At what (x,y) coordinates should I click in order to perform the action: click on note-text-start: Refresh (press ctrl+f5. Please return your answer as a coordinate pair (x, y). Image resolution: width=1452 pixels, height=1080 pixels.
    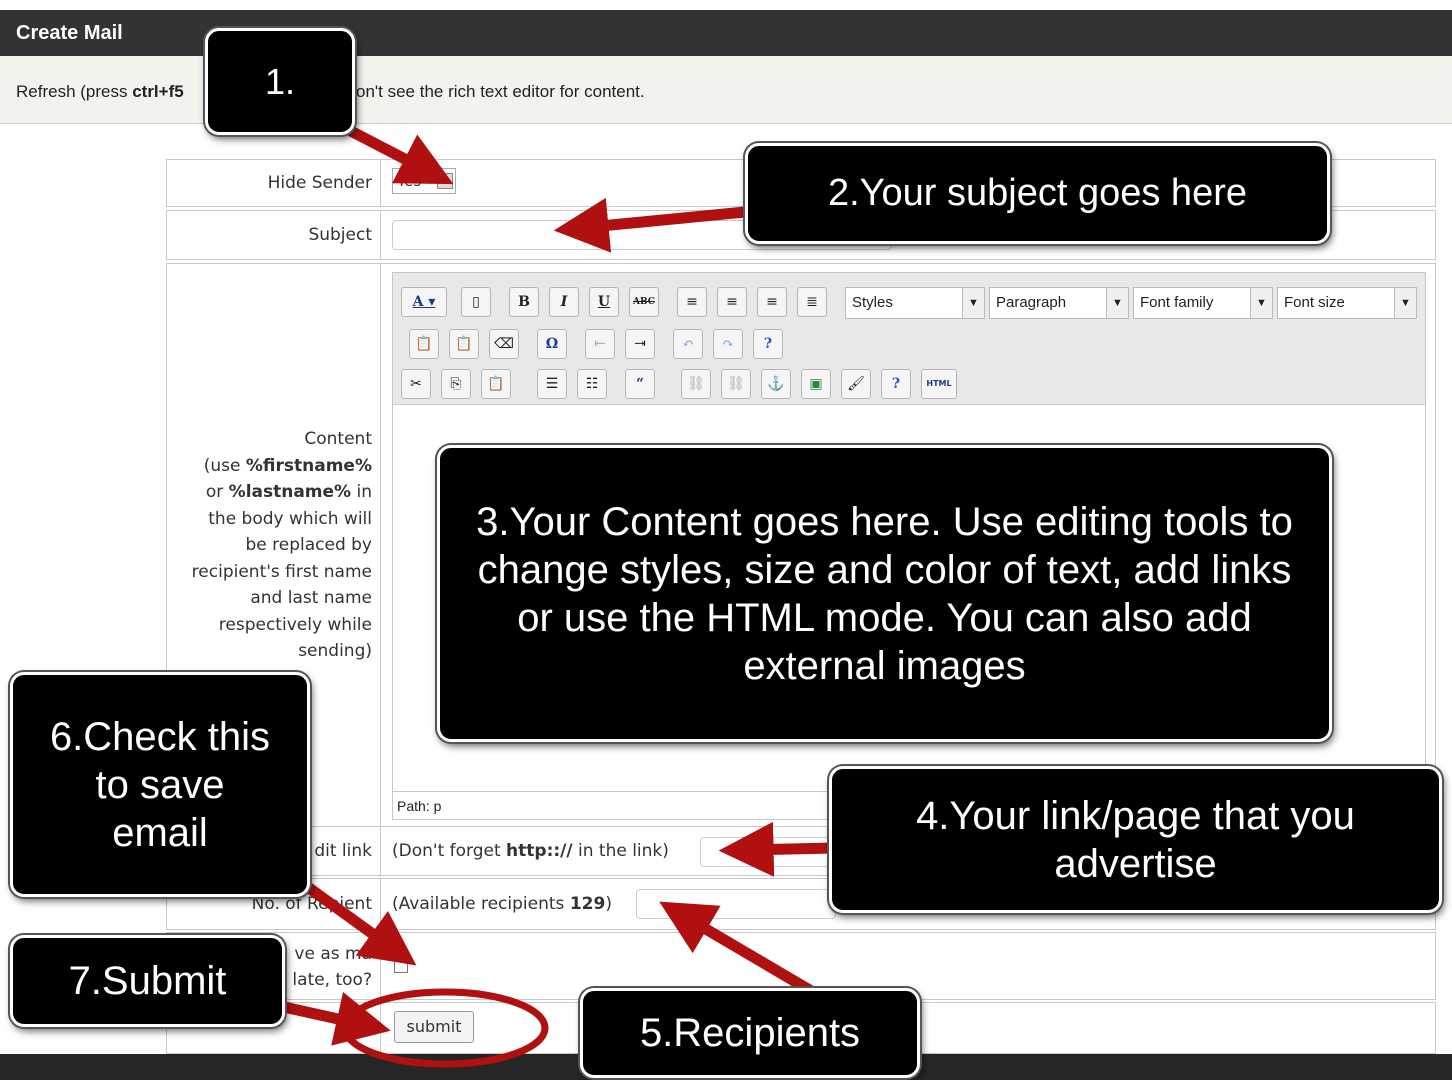
    Looking at the image, I should click on (100, 91).